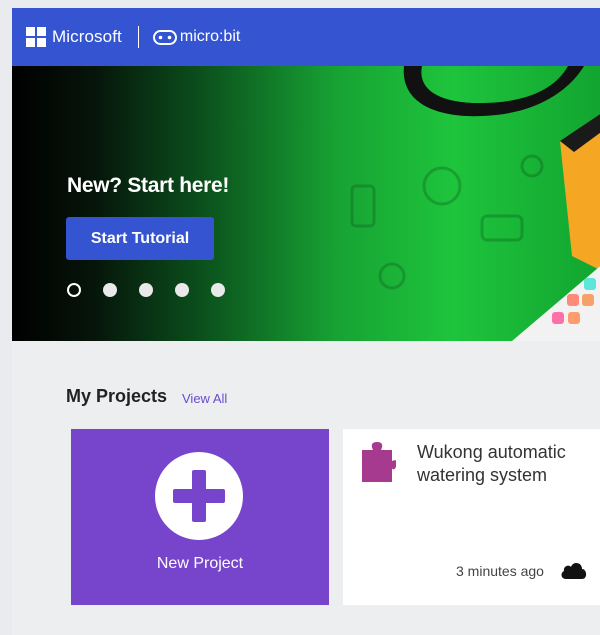 The width and height of the screenshot is (600, 635). I want to click on project-name: Wukong automatic watering system, so click(491, 463).